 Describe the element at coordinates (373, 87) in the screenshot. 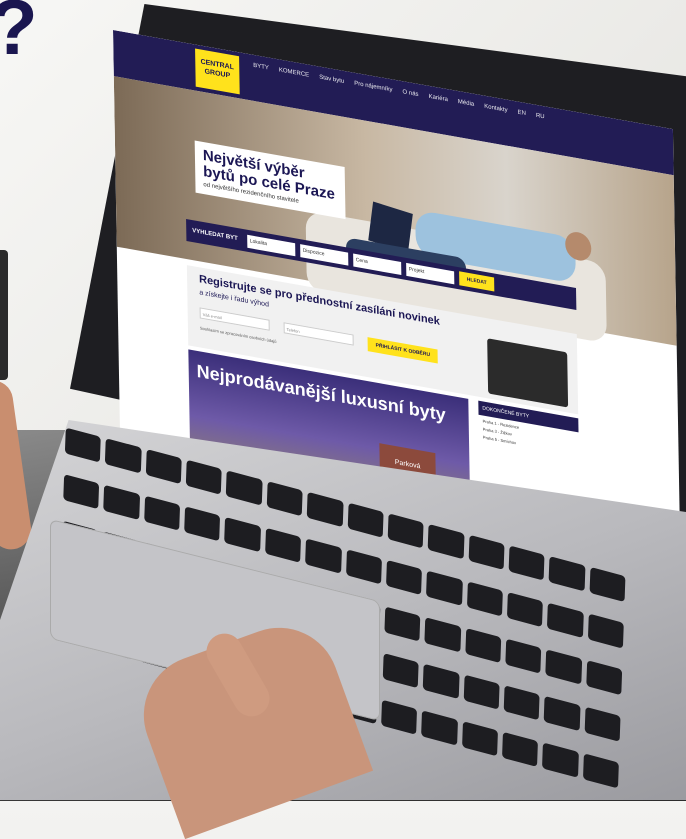

I see `nav-item: Pro nájemníky` at that location.